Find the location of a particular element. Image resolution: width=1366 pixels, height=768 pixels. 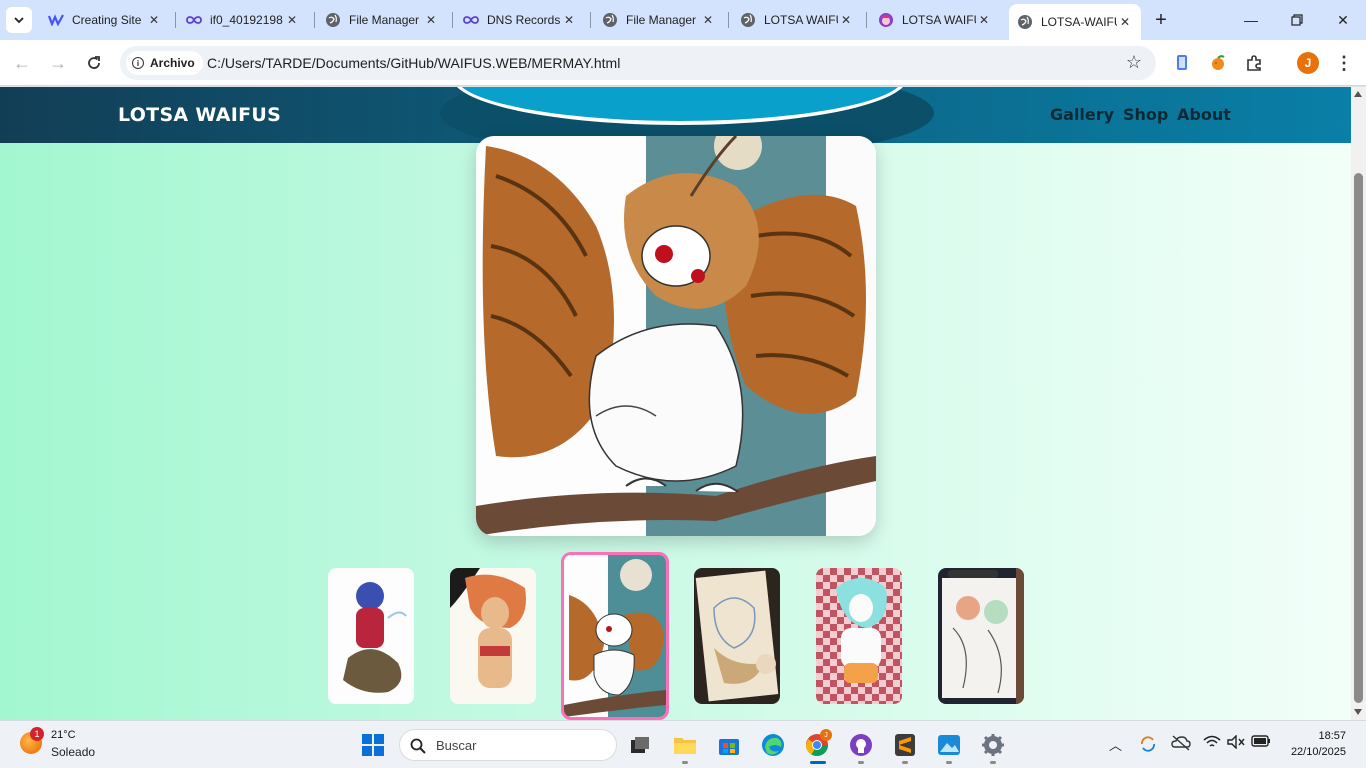

nav-shop: Shop is located at coordinates (1145, 114).